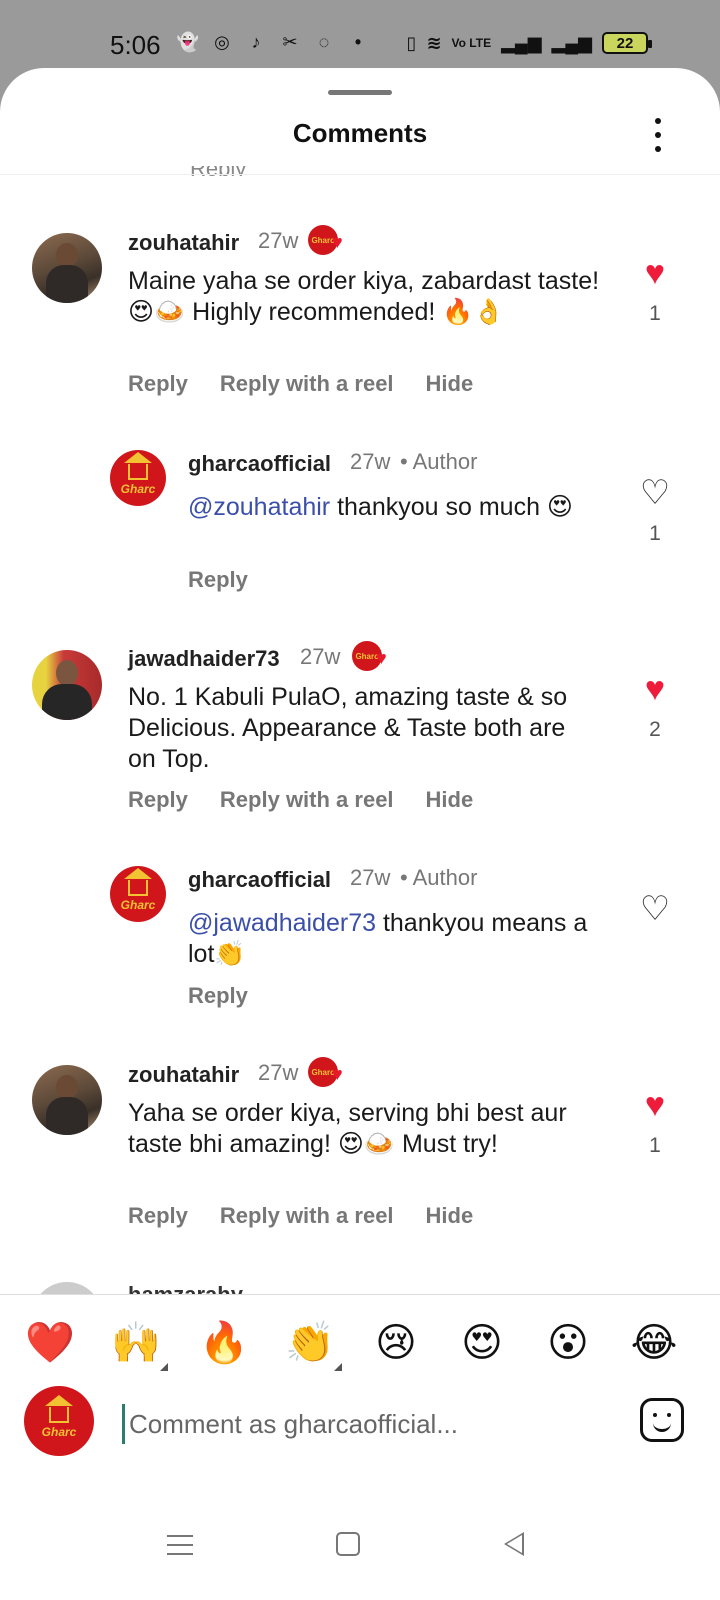 Image resolution: width=720 pixels, height=1600 pixels. Describe the element at coordinates (138, 1343) in the screenshot. I see `emoji-raising-hands: 🙌` at that location.